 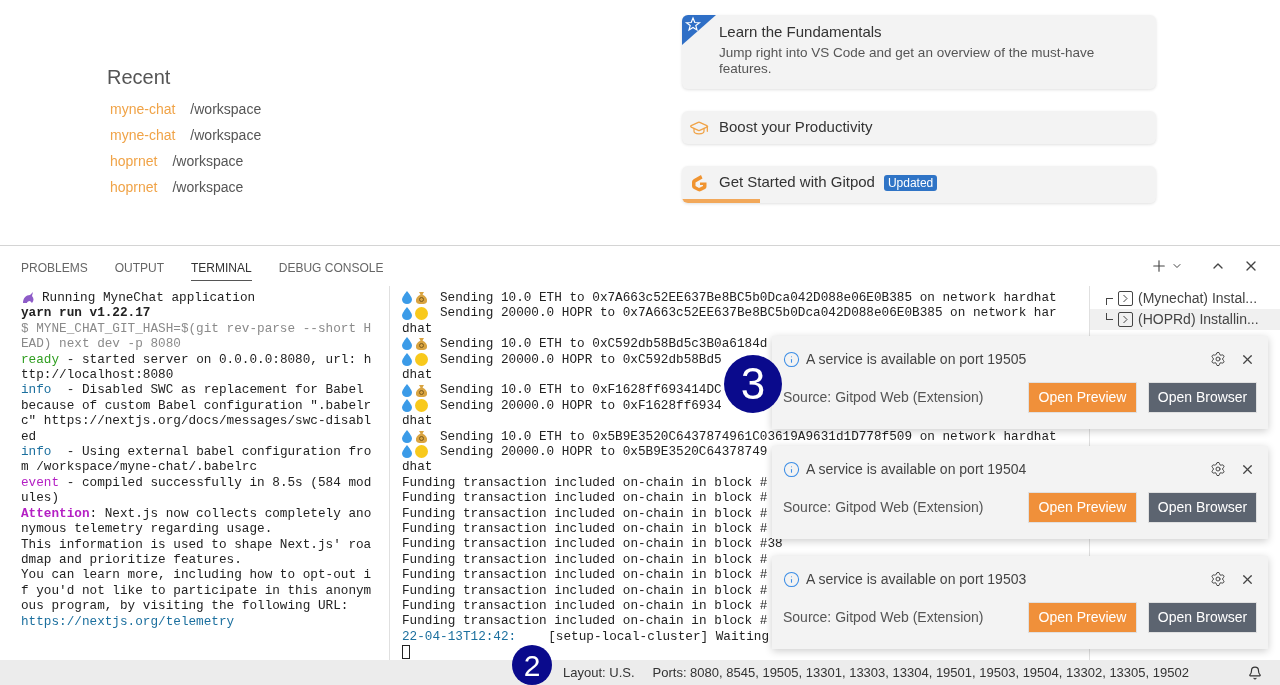 What do you see at coordinates (532, 665) in the screenshot?
I see `callout-number: 2` at bounding box center [532, 665].